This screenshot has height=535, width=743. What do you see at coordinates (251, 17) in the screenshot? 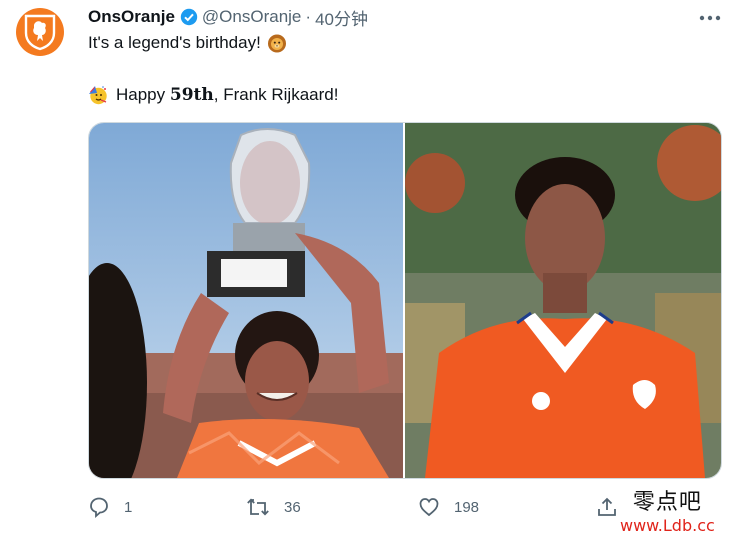
I see `user-handle: @OnsOranje` at bounding box center [251, 17].